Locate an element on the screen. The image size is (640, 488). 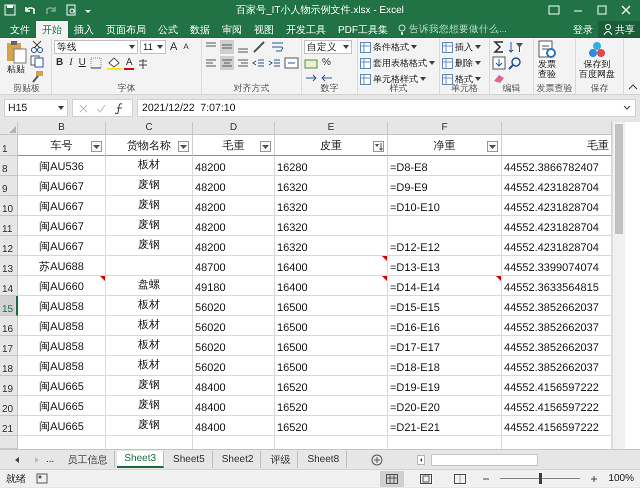
ribbon-tab: 视图 is located at coordinates (264, 29).